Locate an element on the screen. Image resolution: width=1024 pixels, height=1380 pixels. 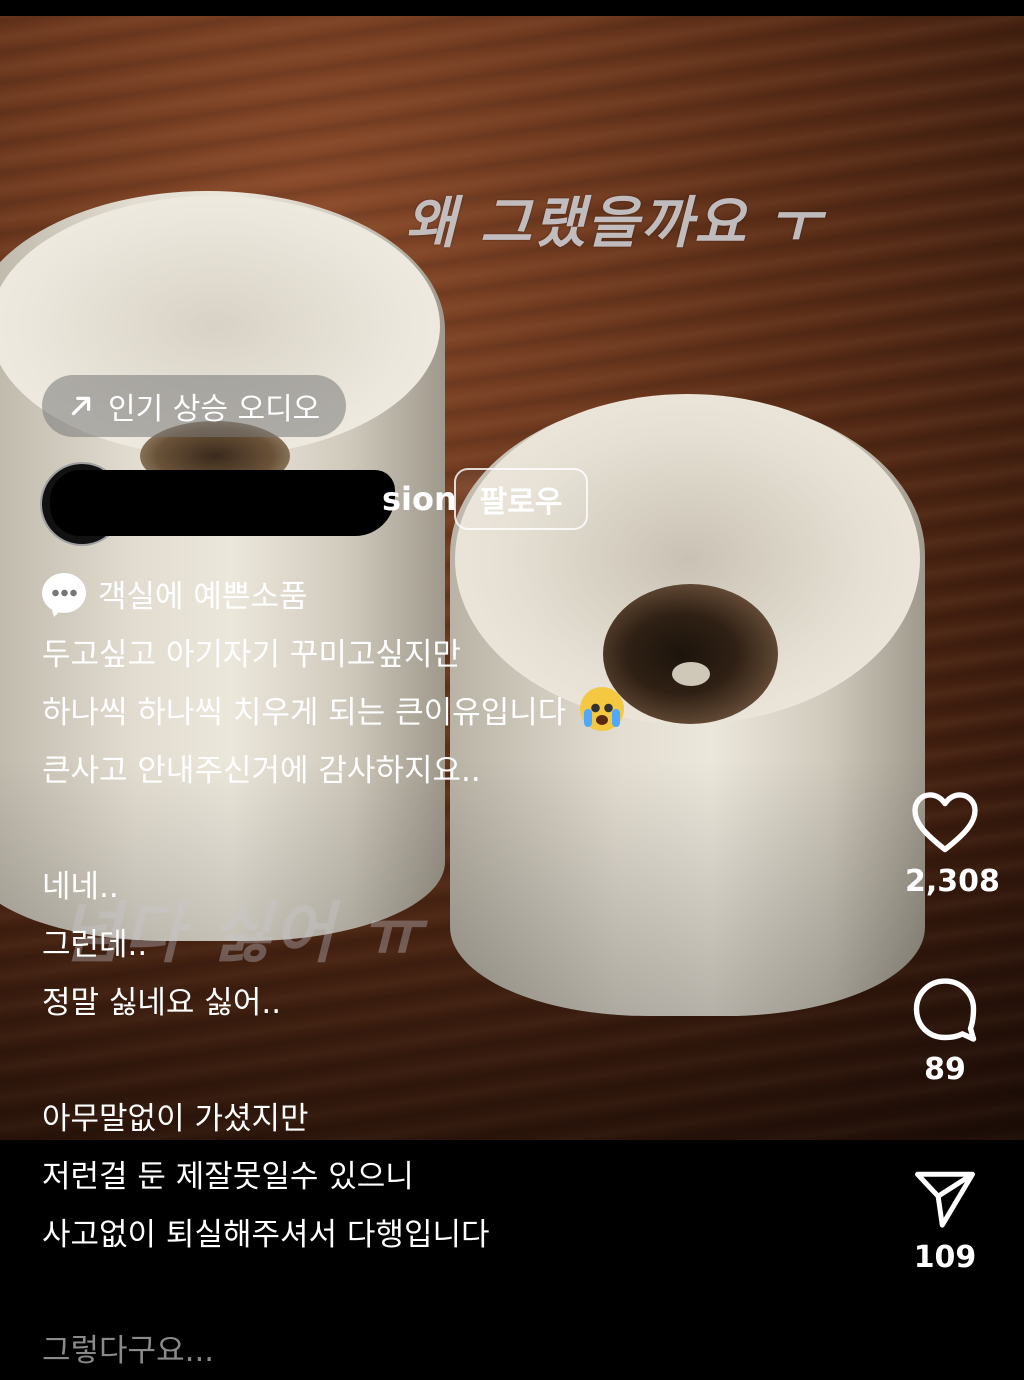
arrow-up-right-icon is located at coordinates (81, 406).